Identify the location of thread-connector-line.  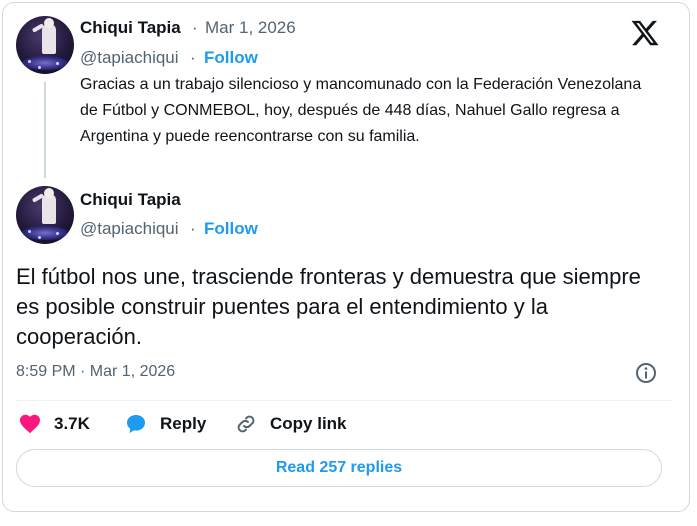
(45, 130).